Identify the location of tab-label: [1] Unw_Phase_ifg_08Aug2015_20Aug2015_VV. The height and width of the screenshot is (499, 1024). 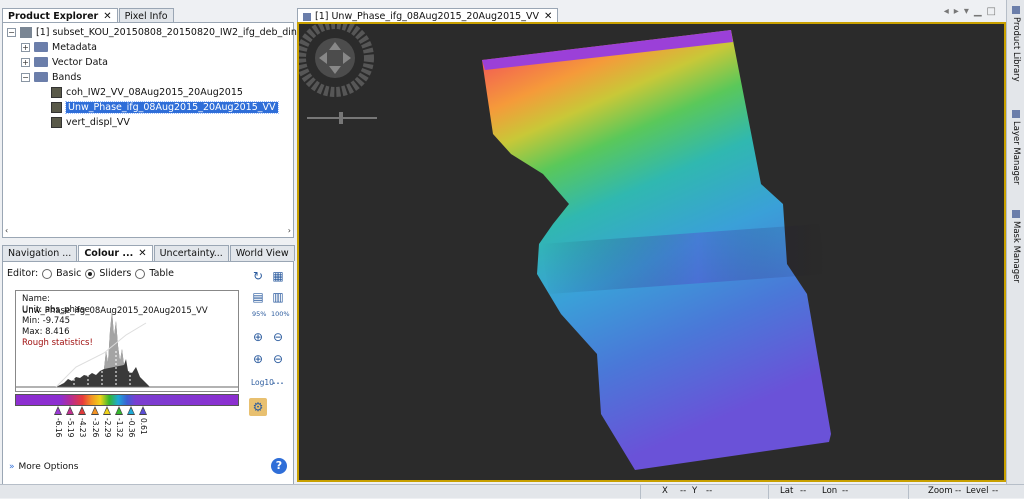
(427, 16).